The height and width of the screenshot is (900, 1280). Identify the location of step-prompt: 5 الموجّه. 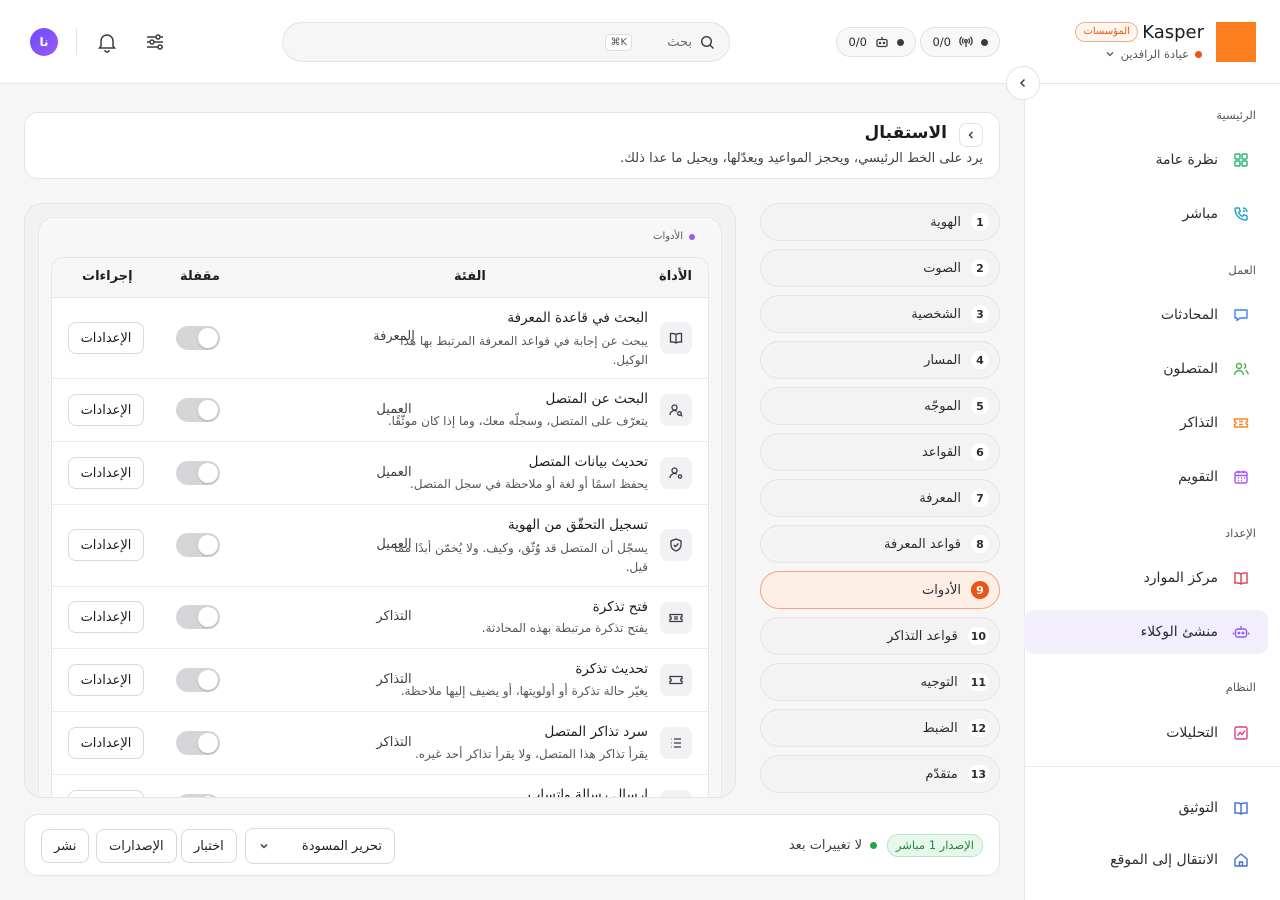
(880, 406).